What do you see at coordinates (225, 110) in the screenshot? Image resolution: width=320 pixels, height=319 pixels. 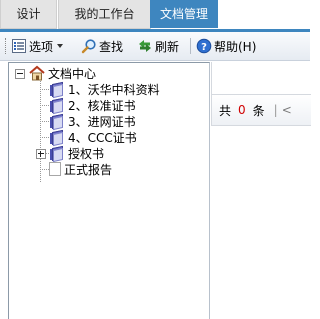 I see `pager-prefix: 共` at bounding box center [225, 110].